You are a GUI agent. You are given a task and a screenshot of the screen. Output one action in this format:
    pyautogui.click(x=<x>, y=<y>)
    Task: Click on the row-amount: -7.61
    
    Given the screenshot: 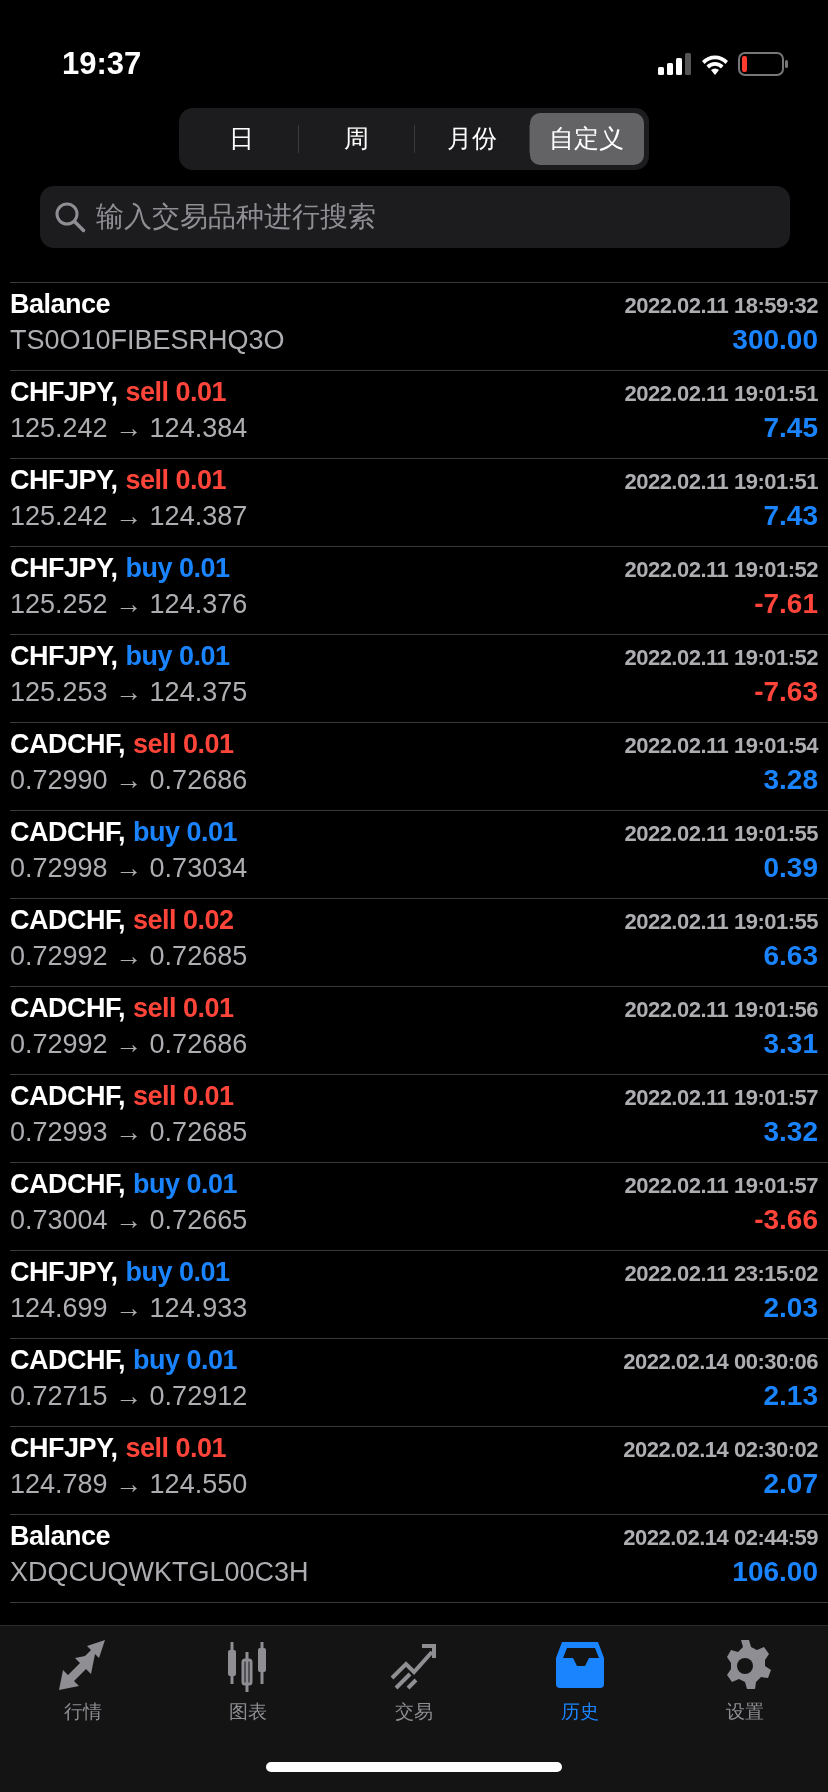 What is the action you would take?
    pyautogui.click(x=786, y=604)
    